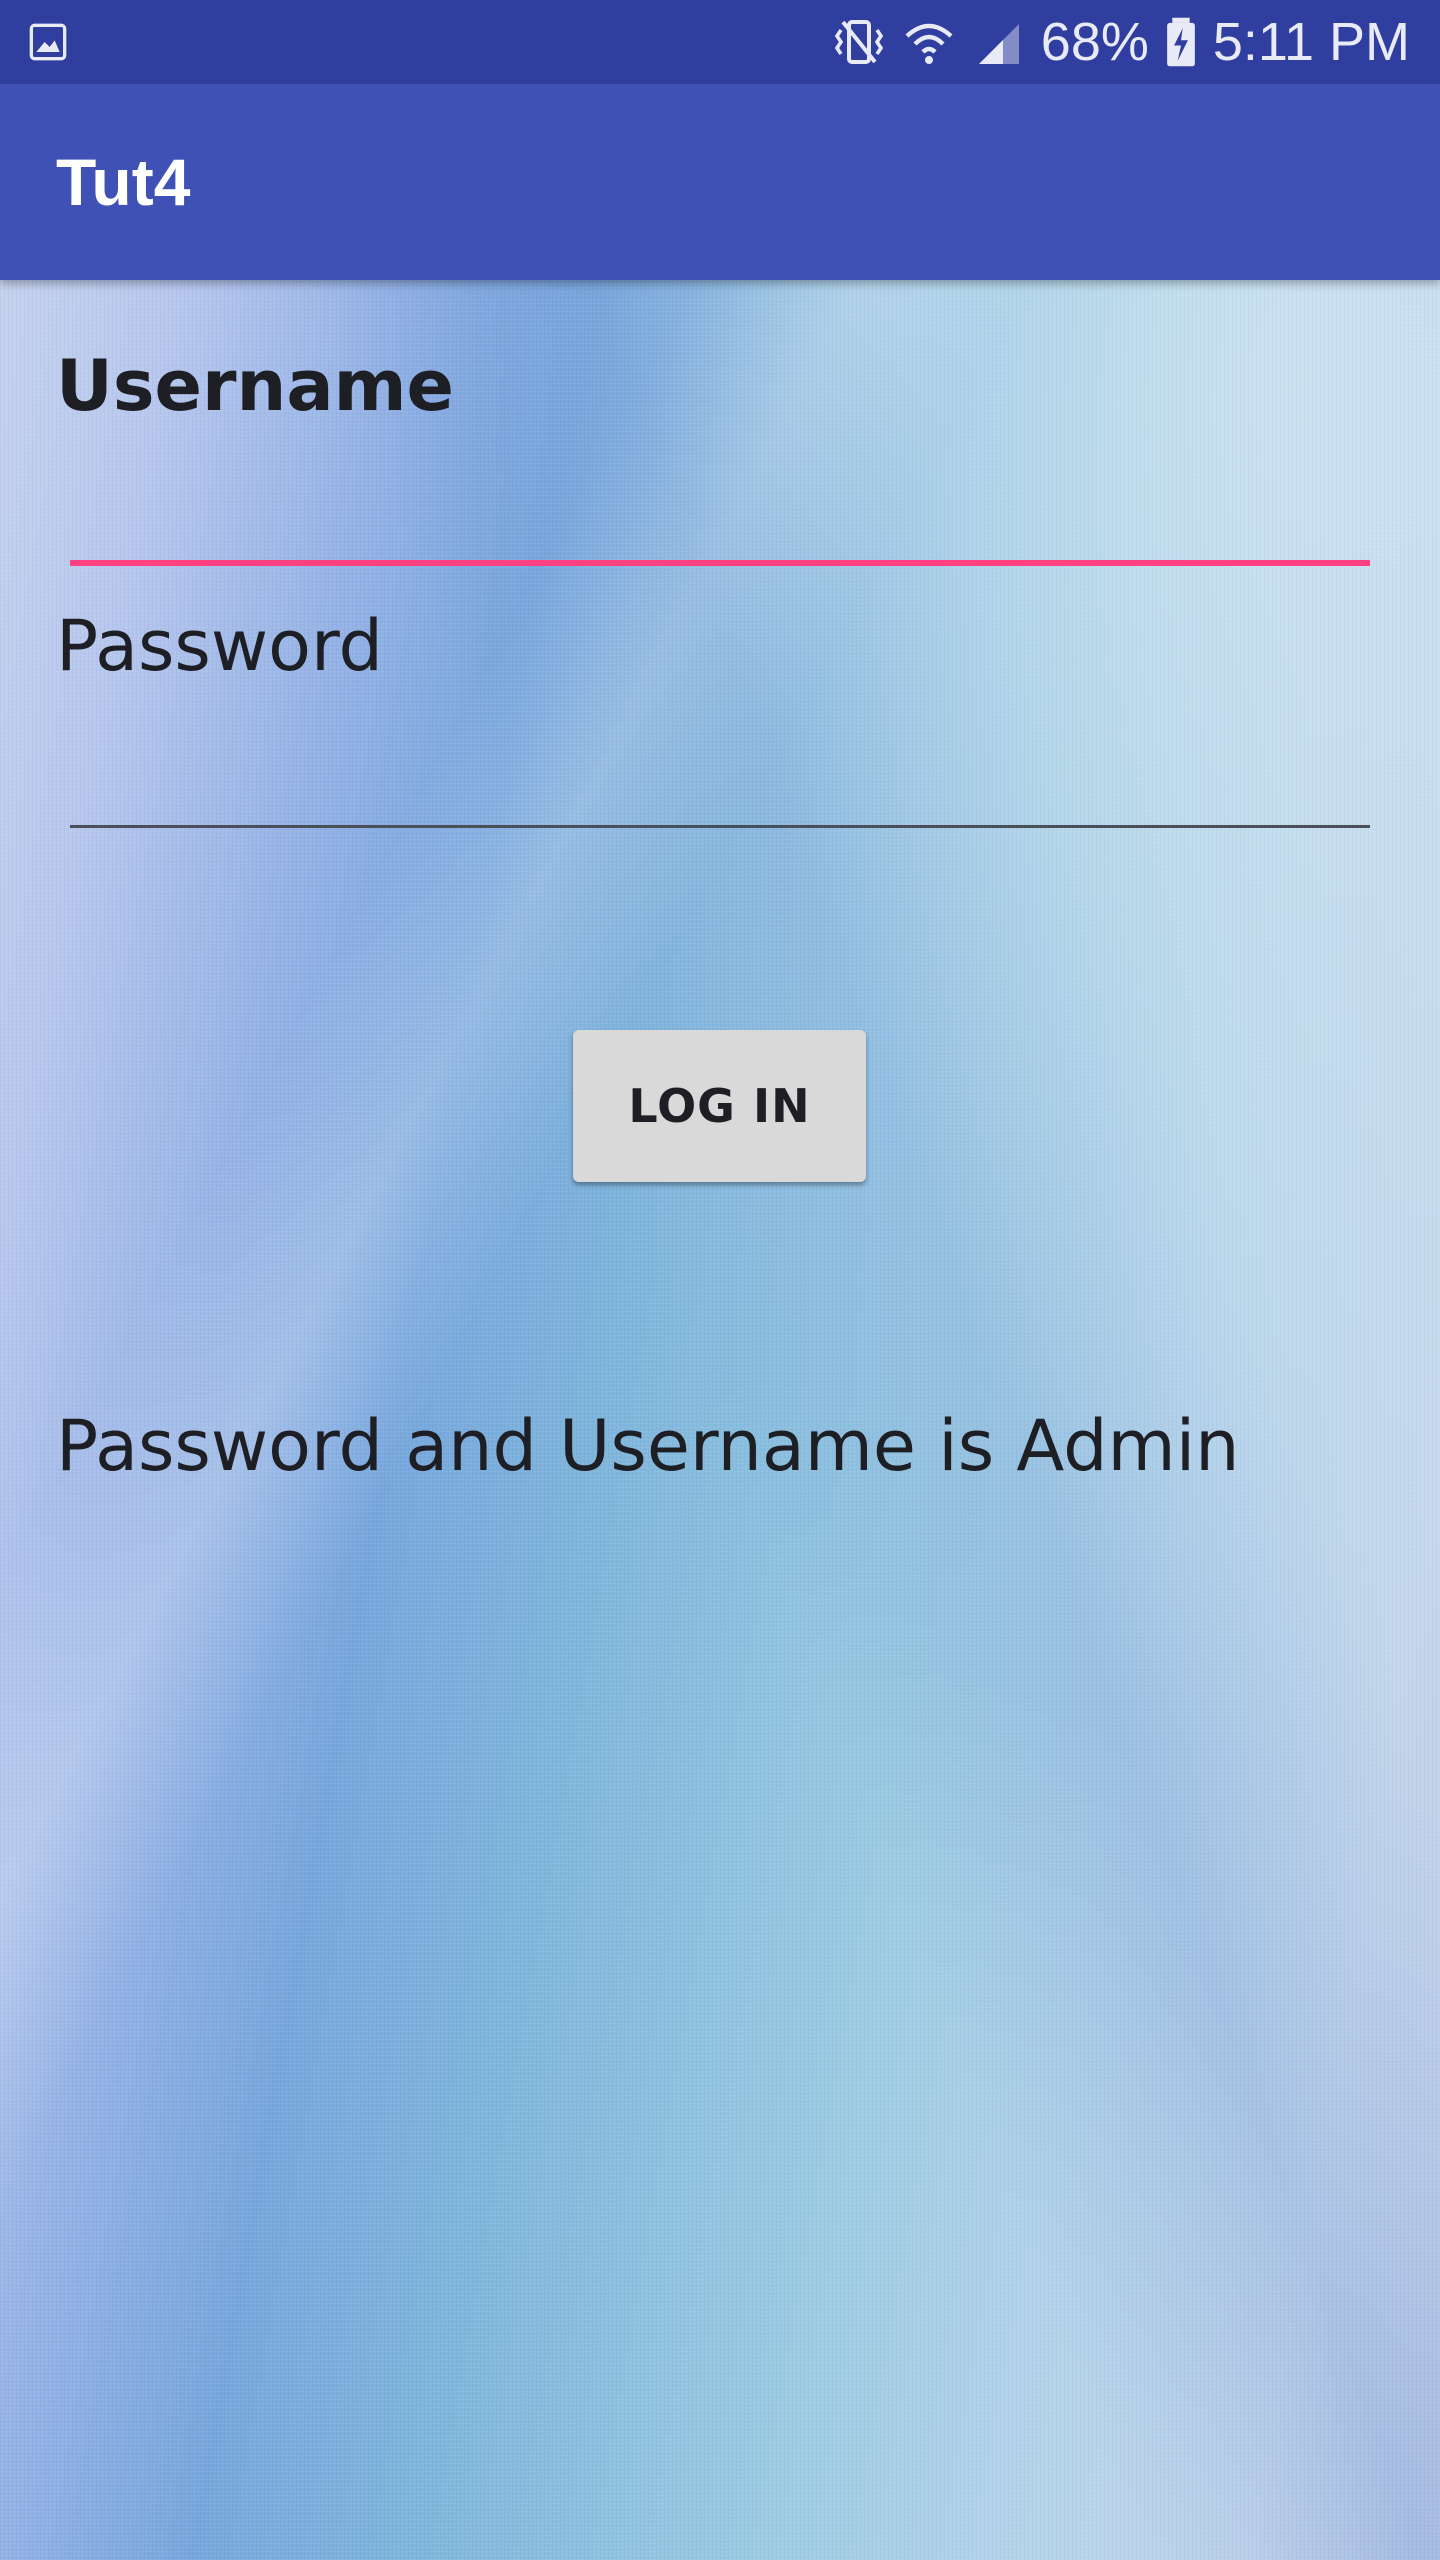 The height and width of the screenshot is (2560, 1440). I want to click on password-input, so click(720, 781).